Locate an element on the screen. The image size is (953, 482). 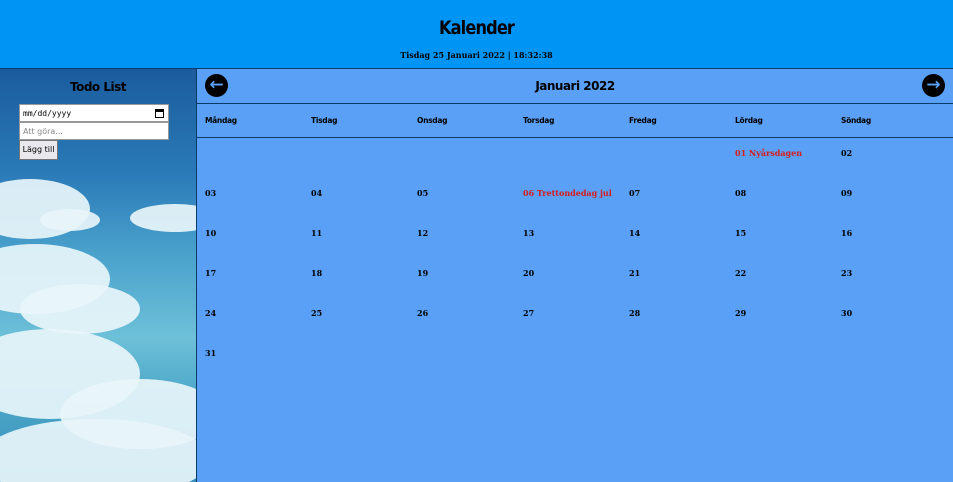
calendar-day-cell: 05 is located at coordinates (422, 193).